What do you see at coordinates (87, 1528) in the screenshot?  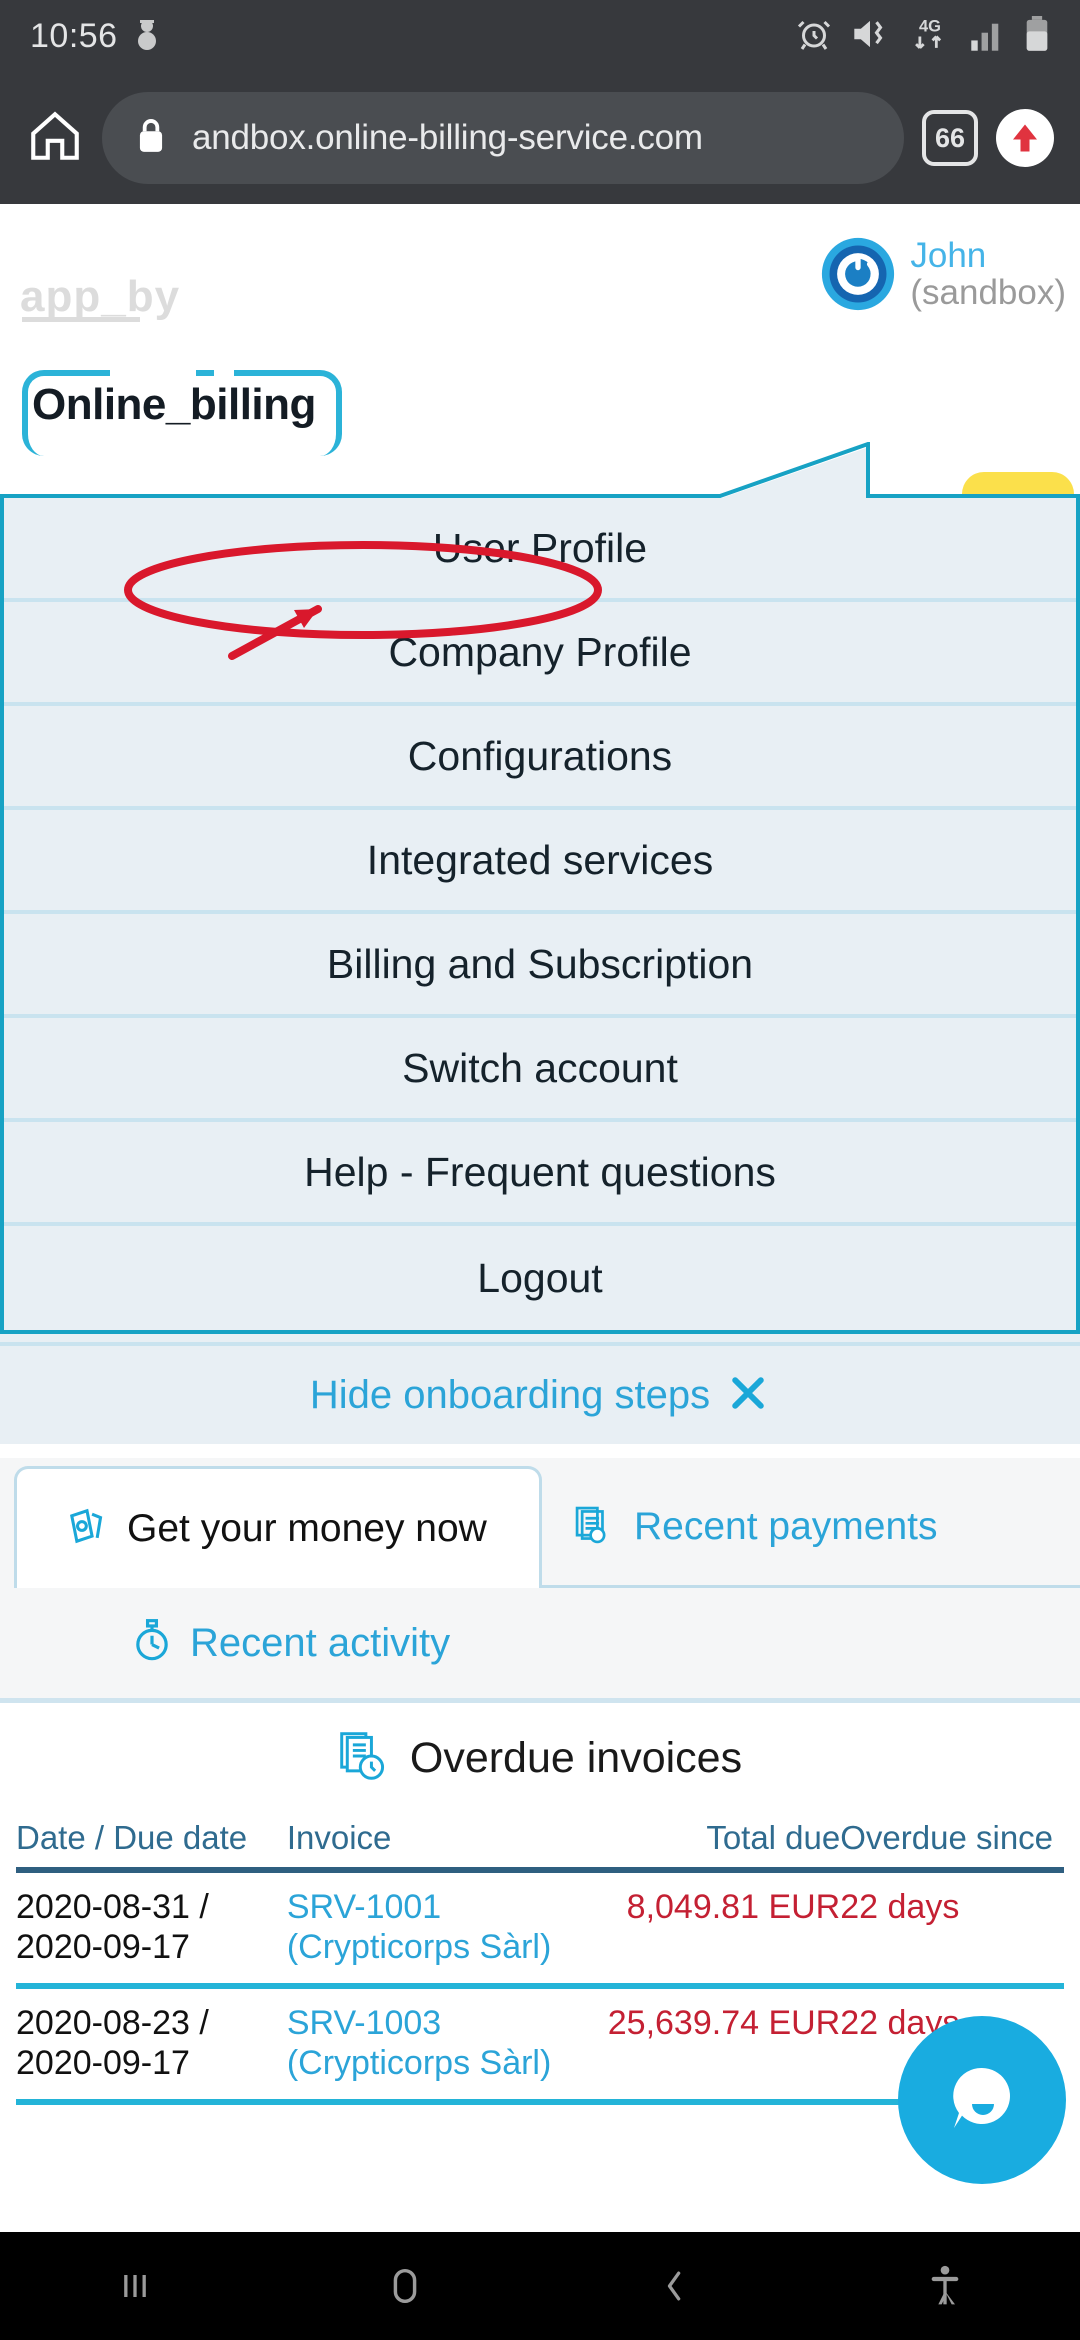 I see `money-icon` at bounding box center [87, 1528].